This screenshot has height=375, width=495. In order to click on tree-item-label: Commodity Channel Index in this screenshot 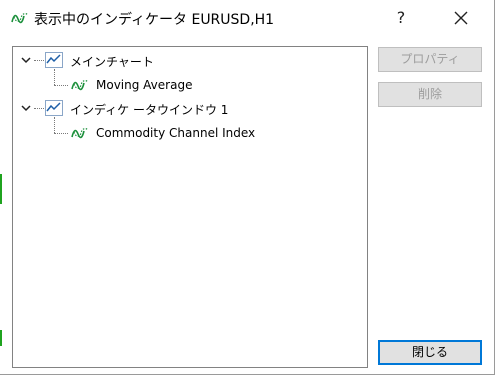, I will do `click(176, 133)`.